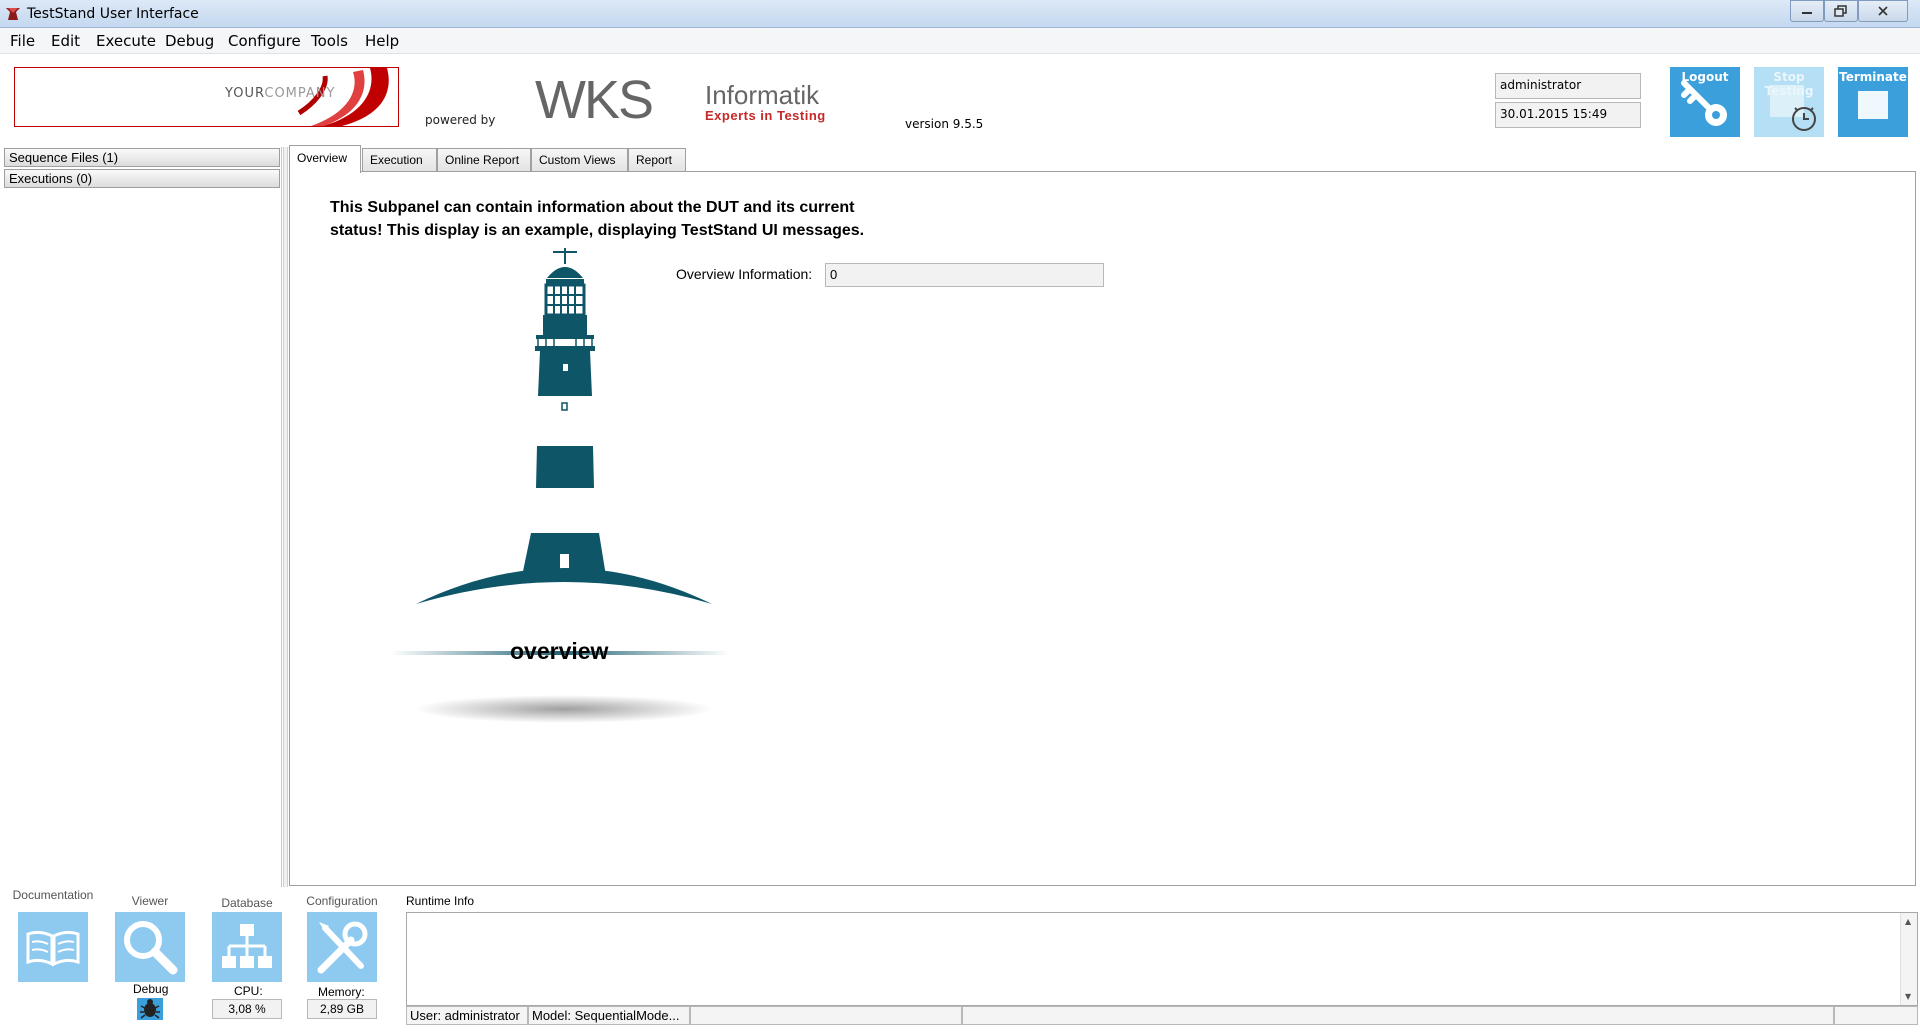  I want to click on company-logo-text: YOURCOMPANY, so click(280, 93).